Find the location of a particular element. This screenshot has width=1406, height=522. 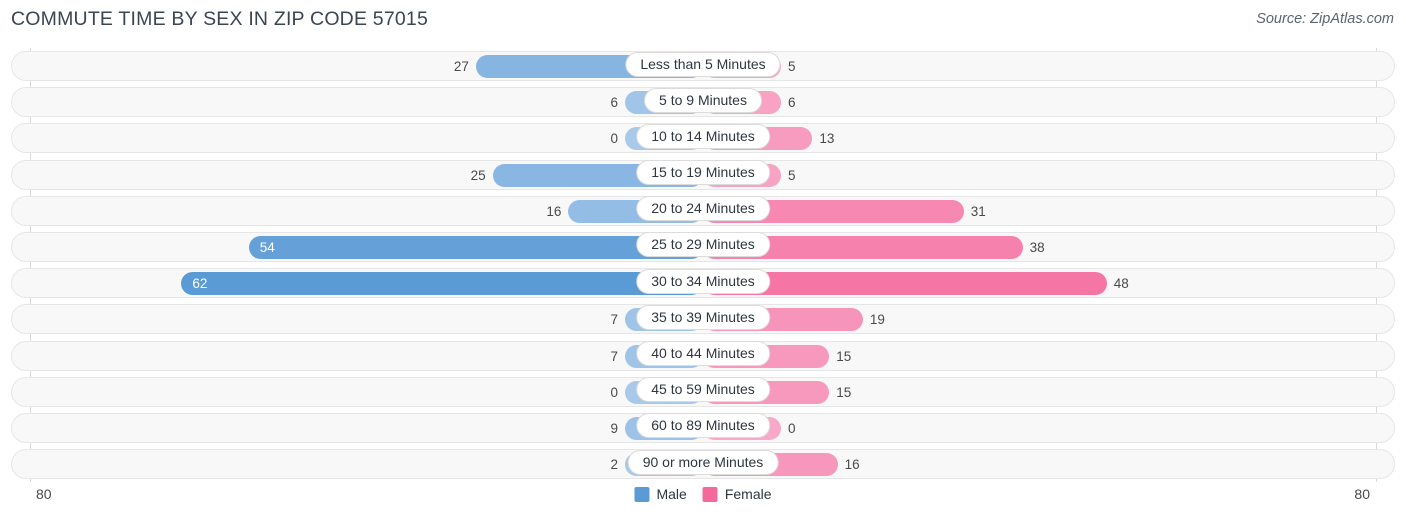

bar-value-female: 16 is located at coordinates (852, 465).